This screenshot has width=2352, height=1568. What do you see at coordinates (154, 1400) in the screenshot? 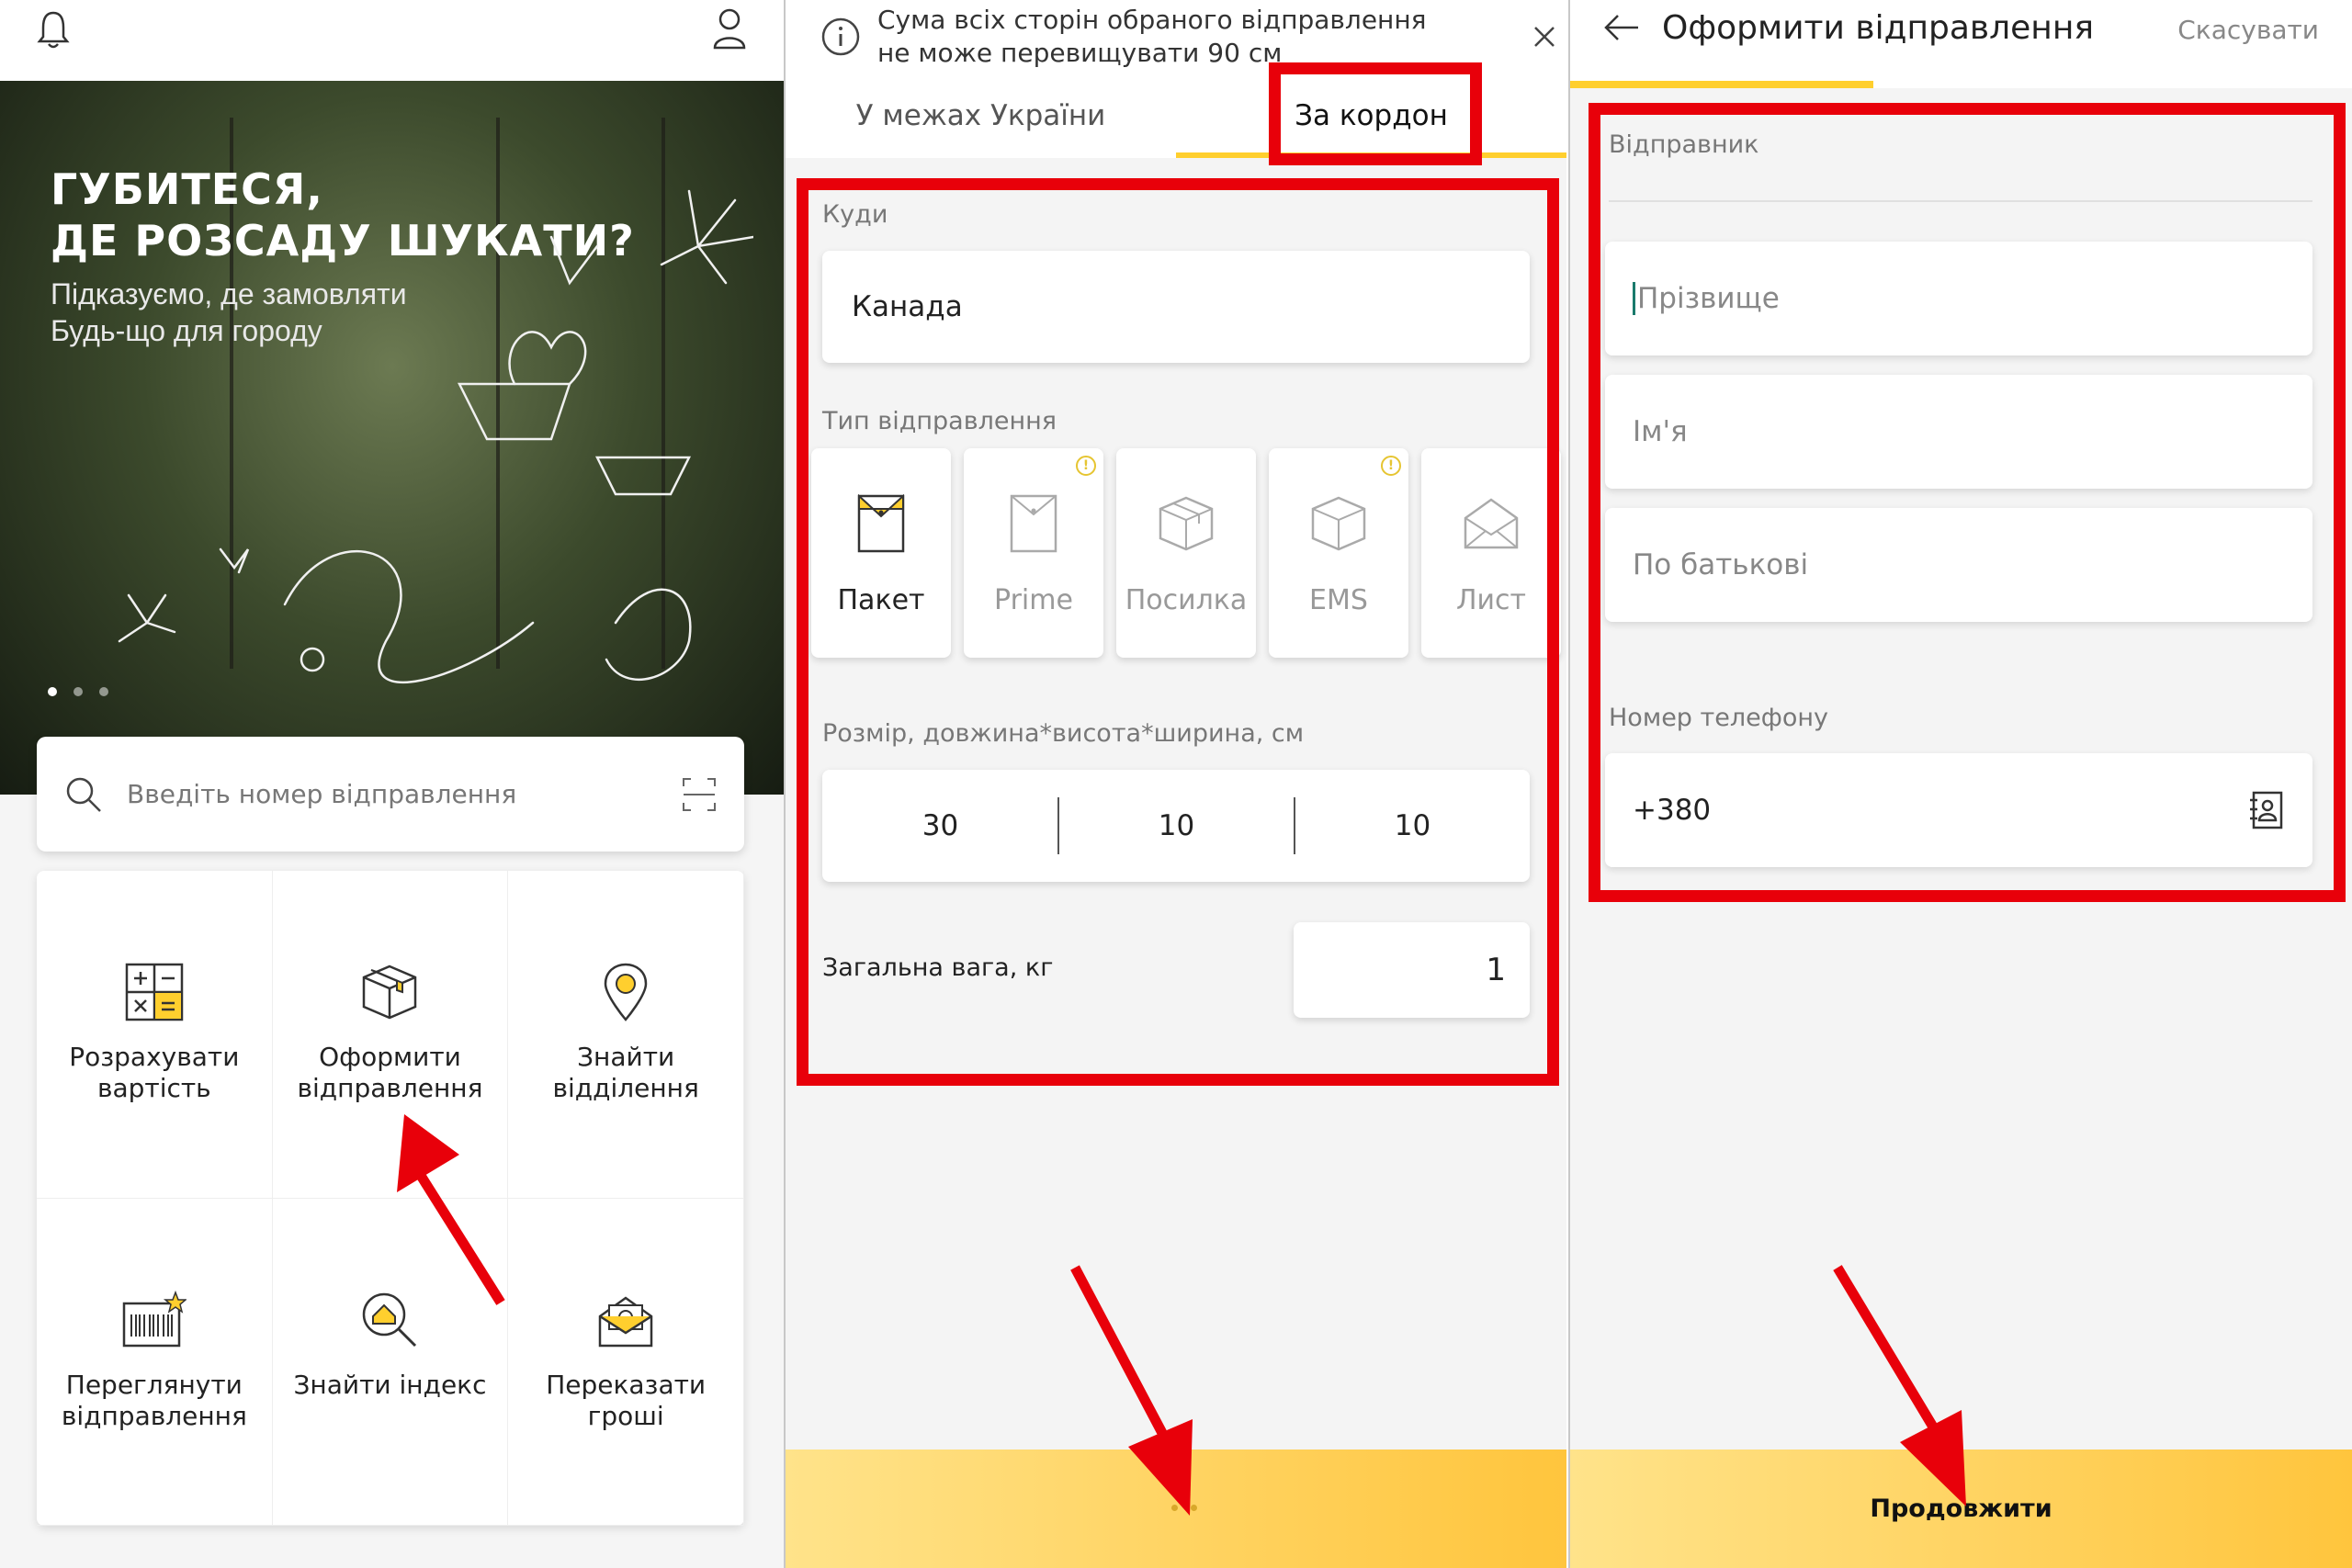
I see `tile-label: Переглянути відправлення` at bounding box center [154, 1400].